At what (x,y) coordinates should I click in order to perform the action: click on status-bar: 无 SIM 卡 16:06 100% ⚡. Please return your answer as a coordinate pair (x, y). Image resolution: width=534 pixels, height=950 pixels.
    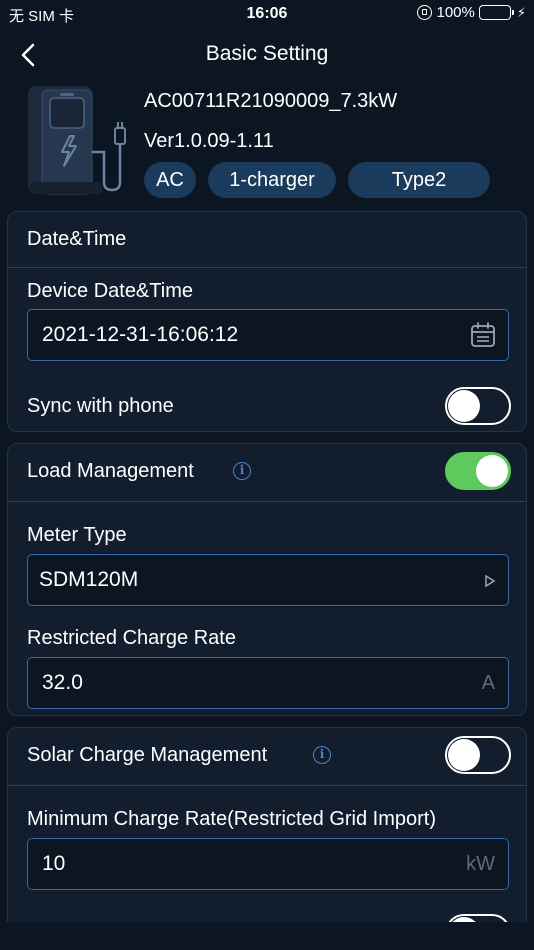
    Looking at the image, I should click on (267, 14).